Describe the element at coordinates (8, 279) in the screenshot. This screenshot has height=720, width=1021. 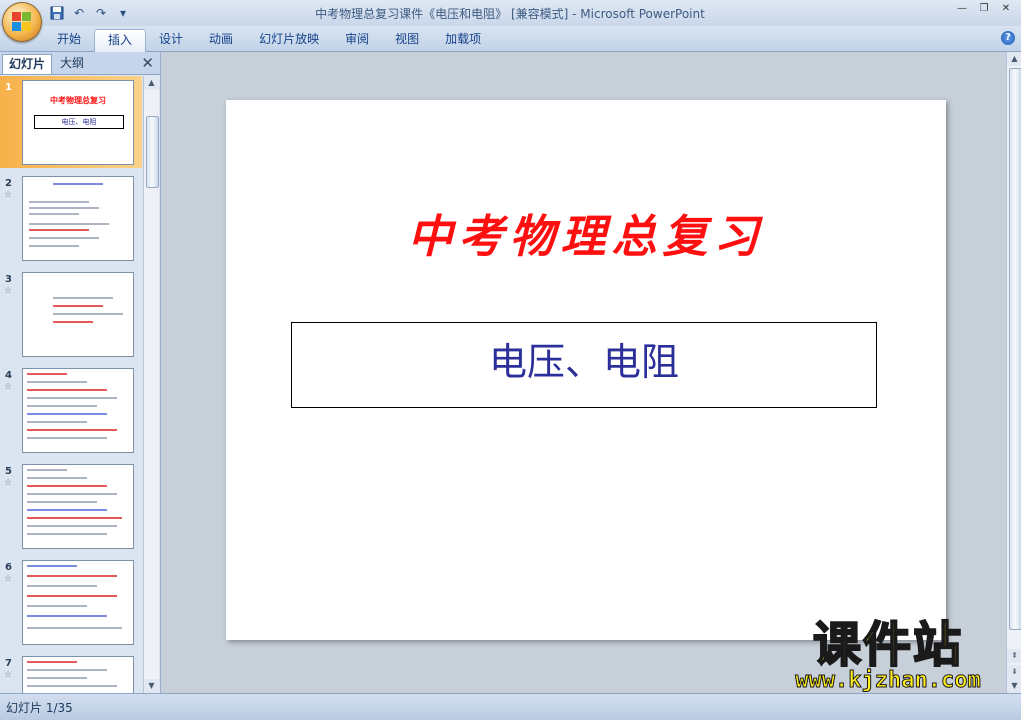
I see `slide-number: 3` at that location.